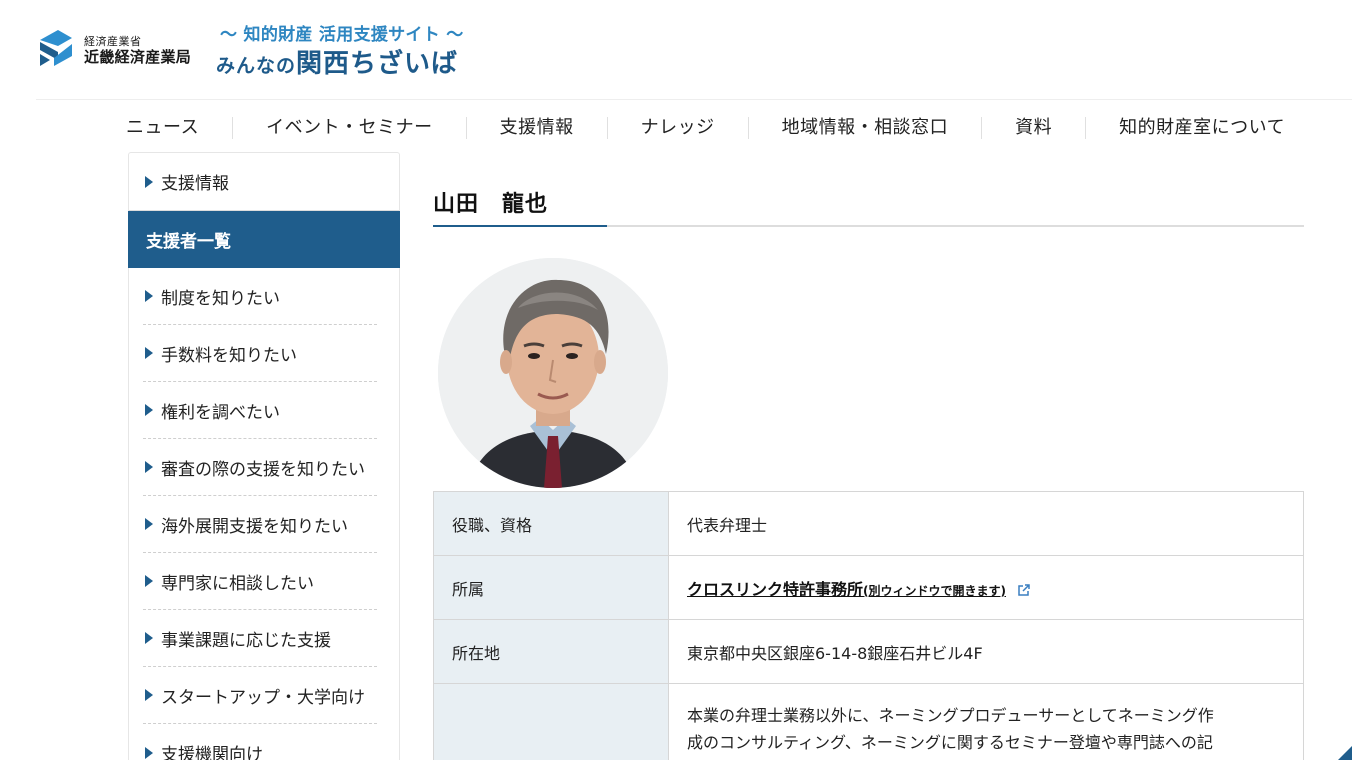 The image size is (1352, 760). I want to click on sidebar-item: 支援機関向け, so click(260, 742).